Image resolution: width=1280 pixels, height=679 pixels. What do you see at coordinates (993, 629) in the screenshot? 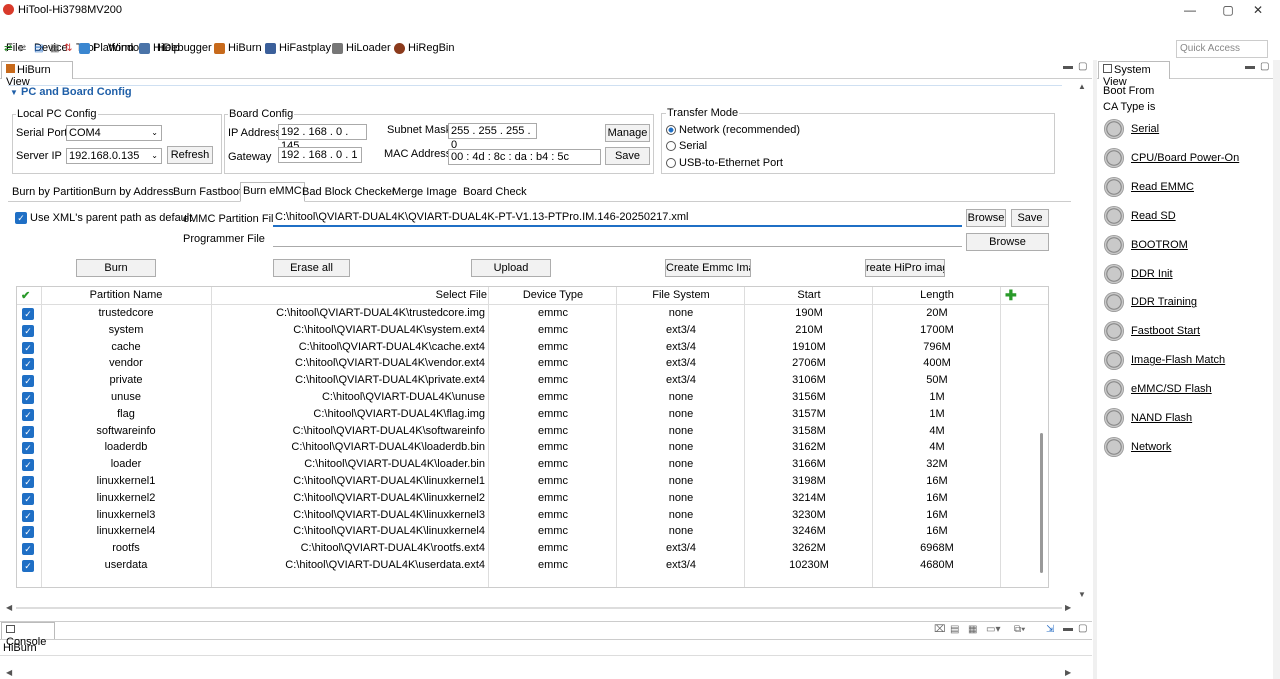
I see `display-console-icon: ▭▾` at bounding box center [993, 629].